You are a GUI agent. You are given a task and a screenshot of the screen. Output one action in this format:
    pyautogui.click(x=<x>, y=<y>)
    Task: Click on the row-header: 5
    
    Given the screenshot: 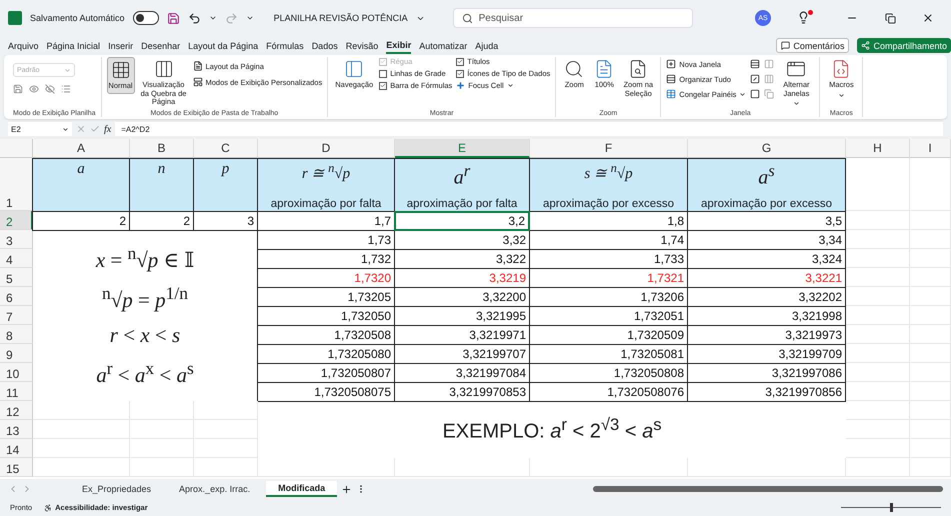 What is the action you would take?
    pyautogui.click(x=16, y=277)
    